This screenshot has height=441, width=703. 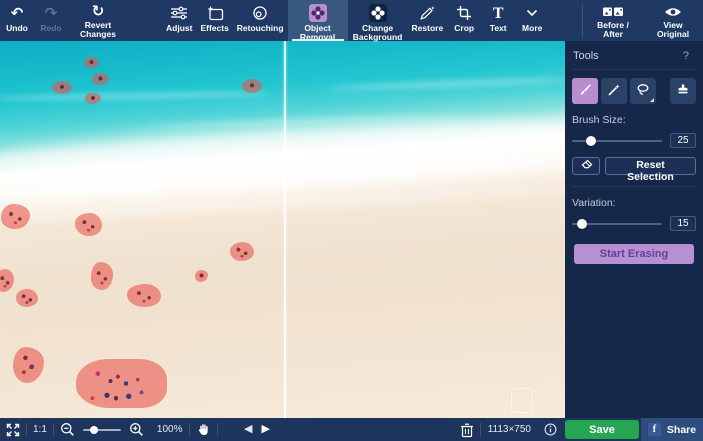 I want to click on effects-icon, so click(x=215, y=13).